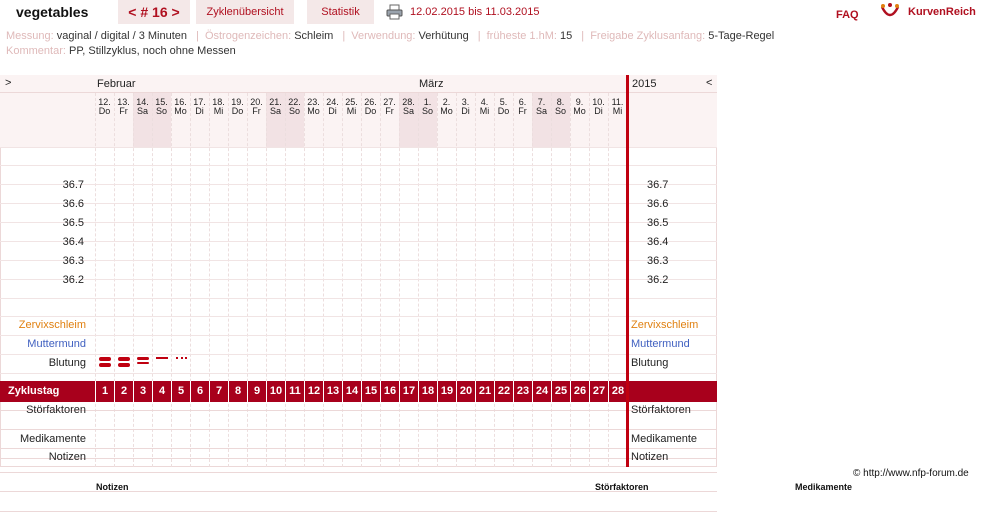  What do you see at coordinates (152, 51) in the screenshot?
I see `comment-value: PP, Stillzyklus, noch ohne Messen` at bounding box center [152, 51].